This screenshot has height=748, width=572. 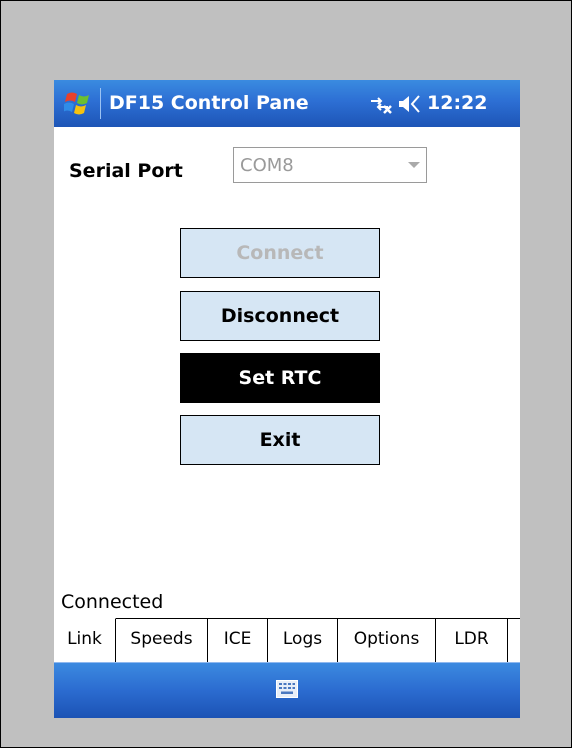 I want to click on disconnect-button: Disconnect, so click(x=280, y=316).